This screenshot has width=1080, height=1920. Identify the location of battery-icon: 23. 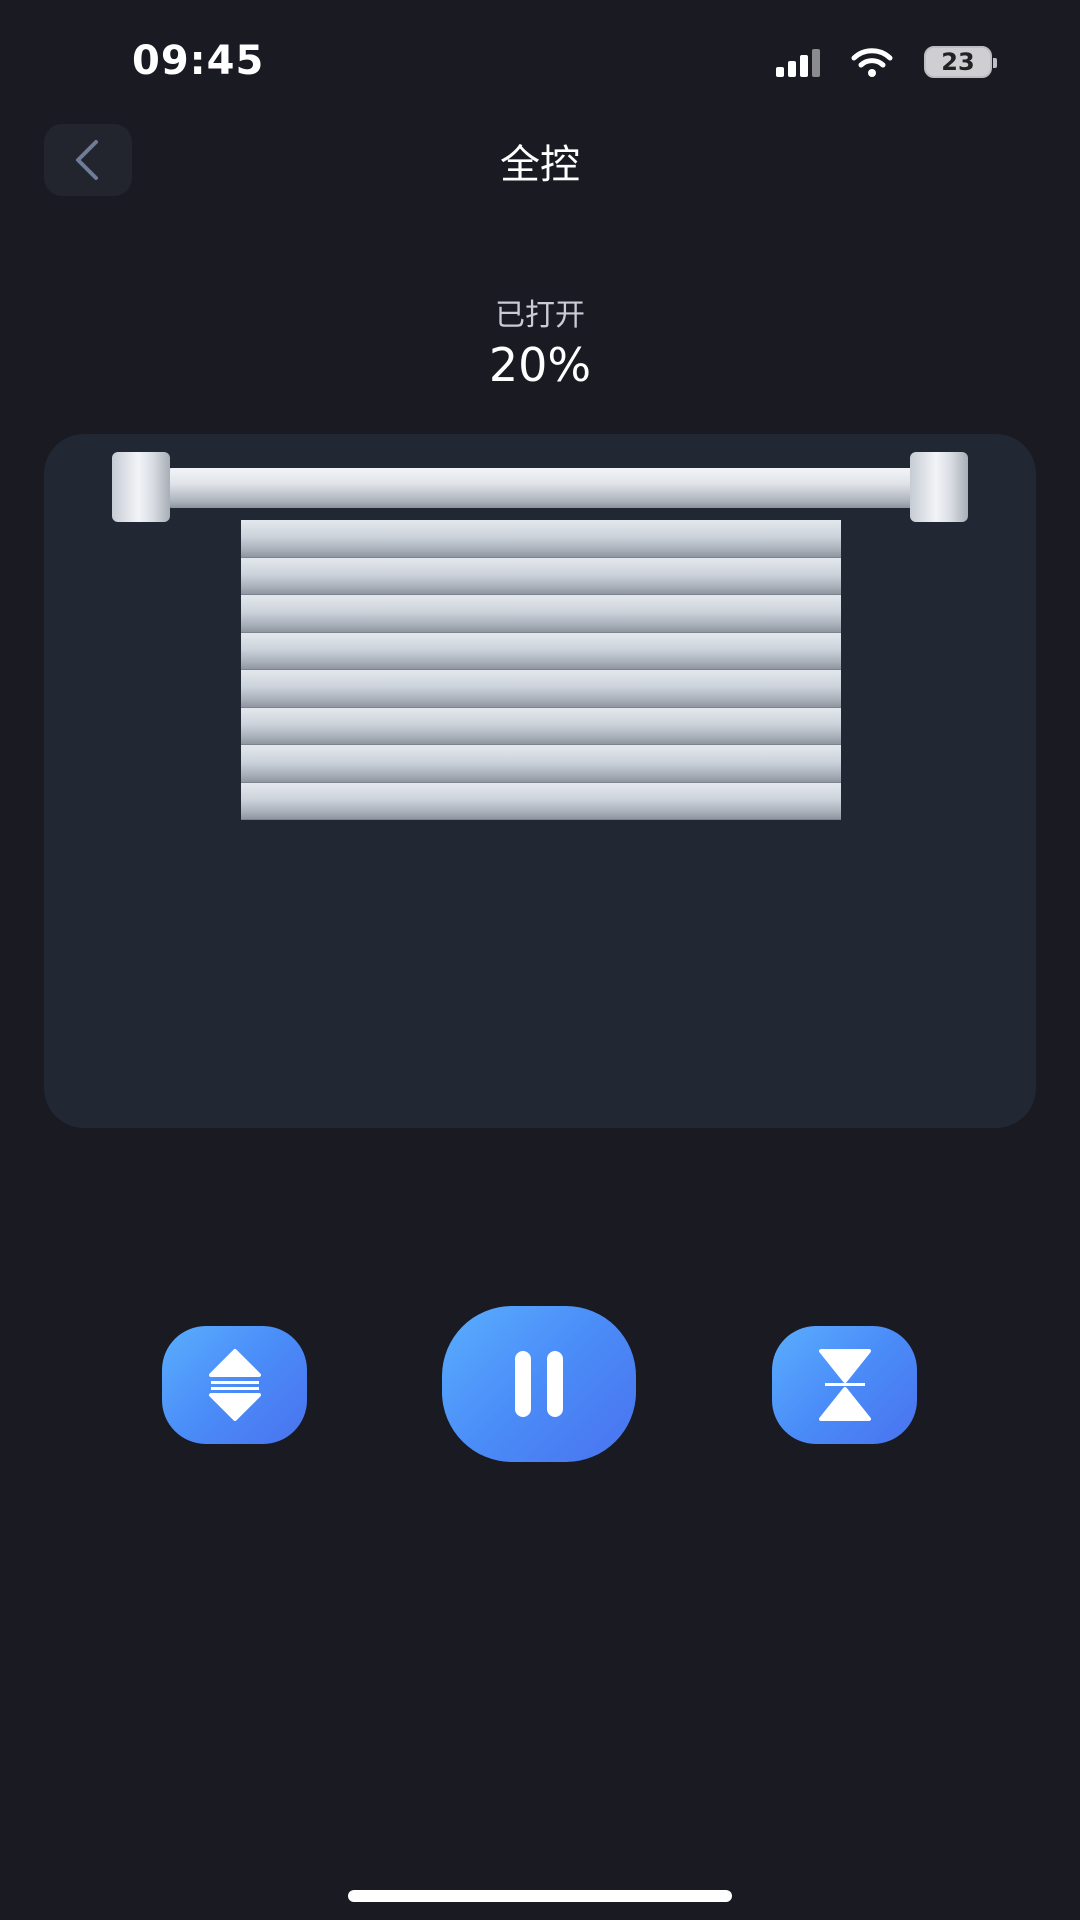
(960, 62).